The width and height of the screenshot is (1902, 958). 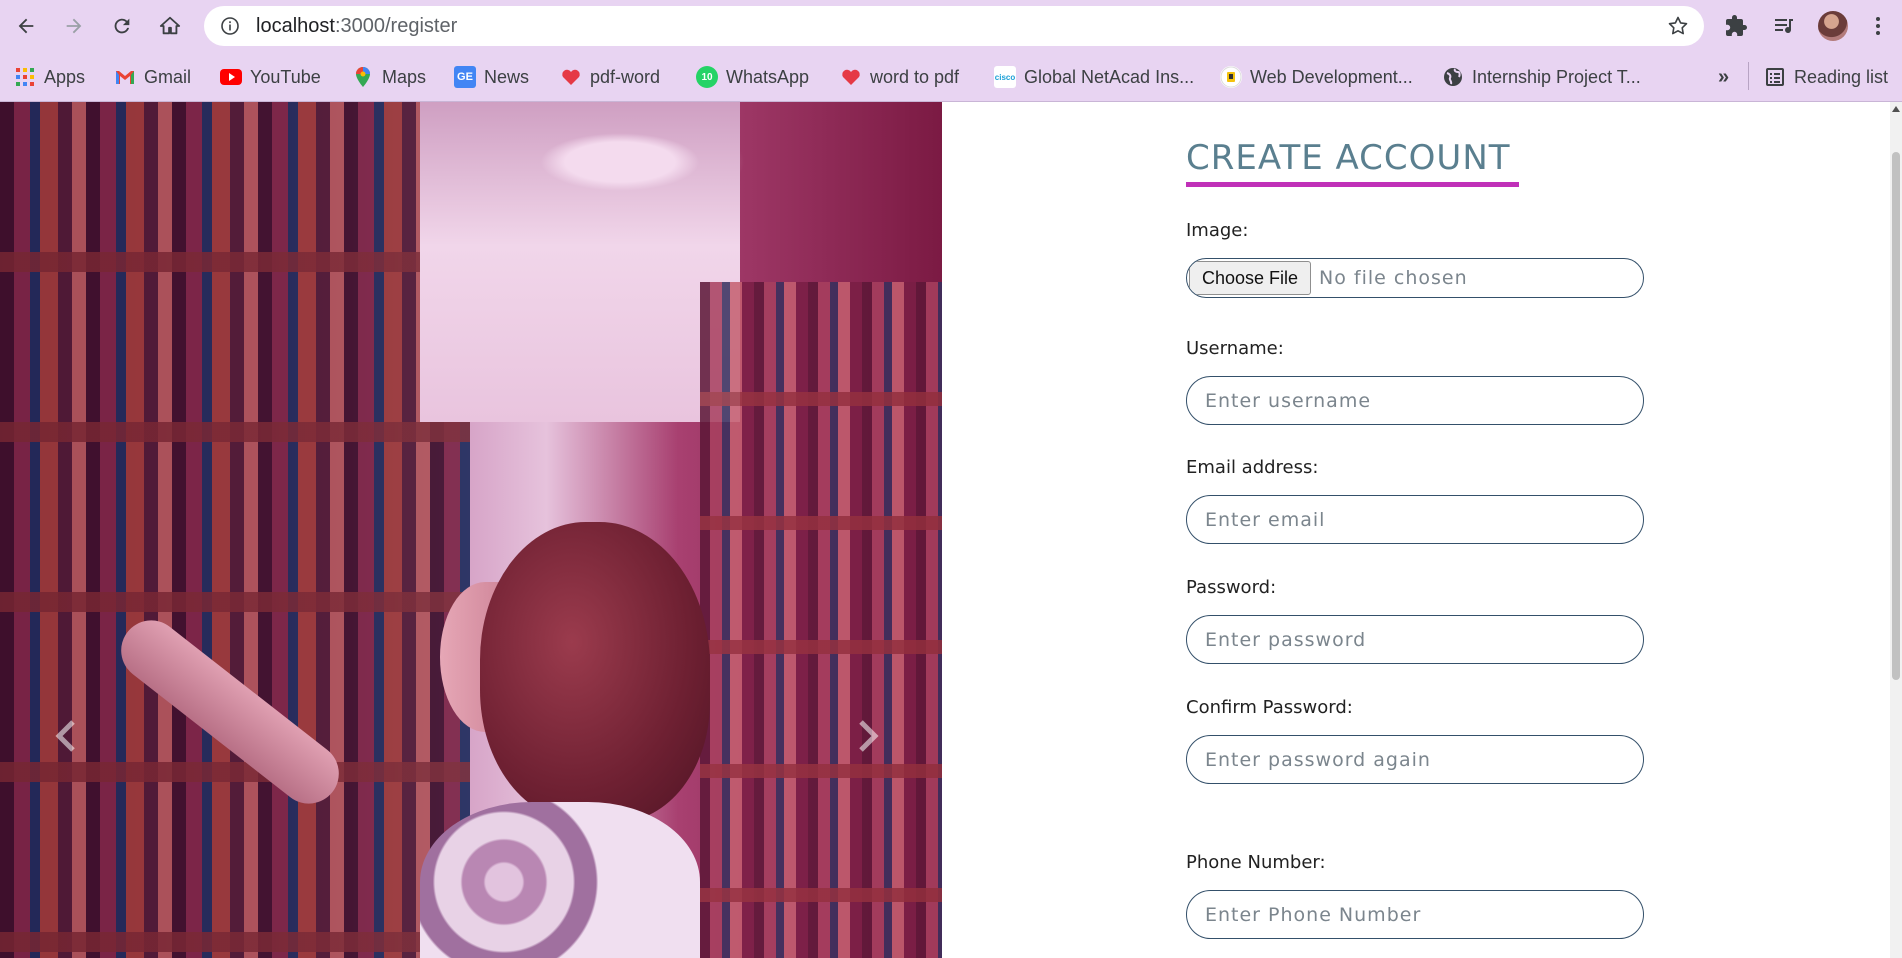 I want to click on password-input, so click(x=1415, y=639).